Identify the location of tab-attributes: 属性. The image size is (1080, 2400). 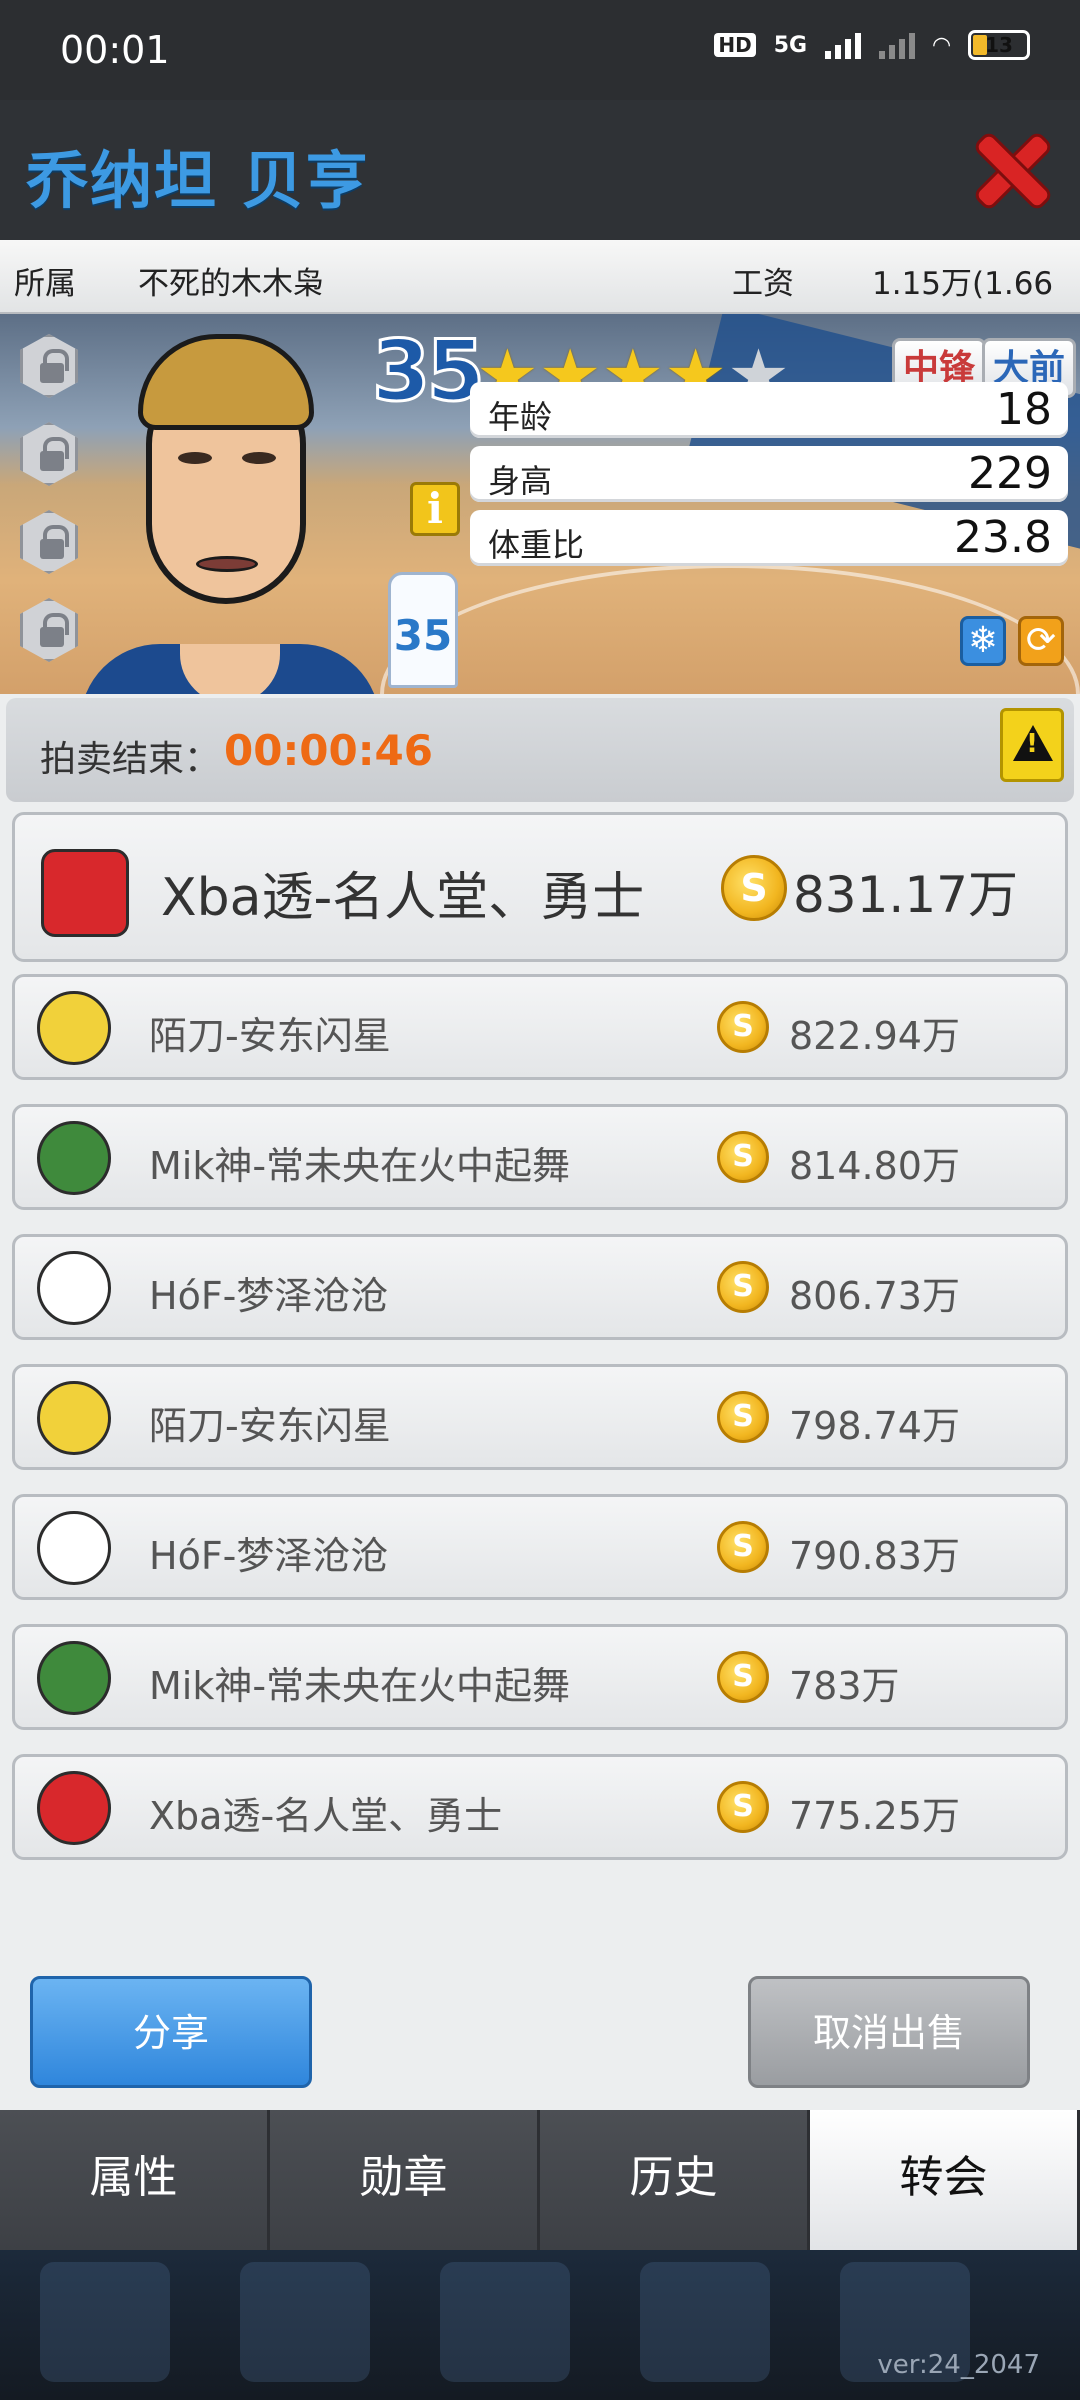
(135, 2180).